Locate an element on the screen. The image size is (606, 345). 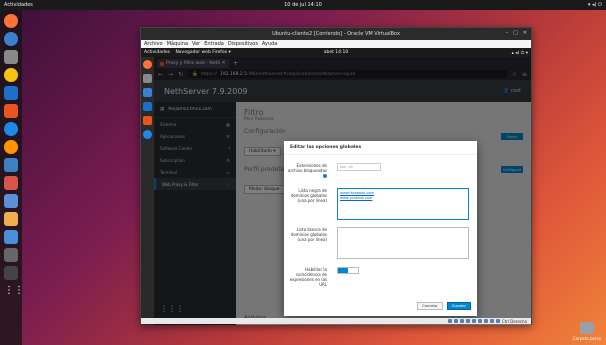
modal-title: Editar las opciones globales is located at coordinates (380, 148).